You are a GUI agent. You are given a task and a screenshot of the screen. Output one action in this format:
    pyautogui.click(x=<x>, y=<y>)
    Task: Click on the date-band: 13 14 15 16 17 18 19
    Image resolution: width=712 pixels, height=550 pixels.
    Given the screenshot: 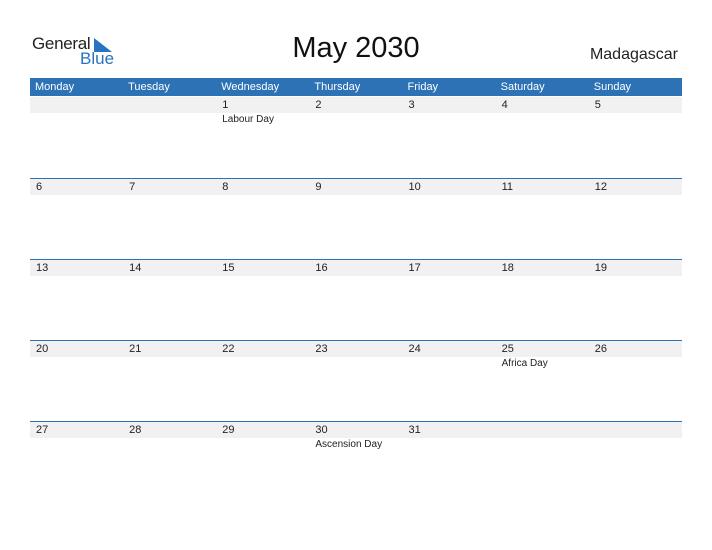 What is the action you would take?
    pyautogui.click(x=356, y=268)
    